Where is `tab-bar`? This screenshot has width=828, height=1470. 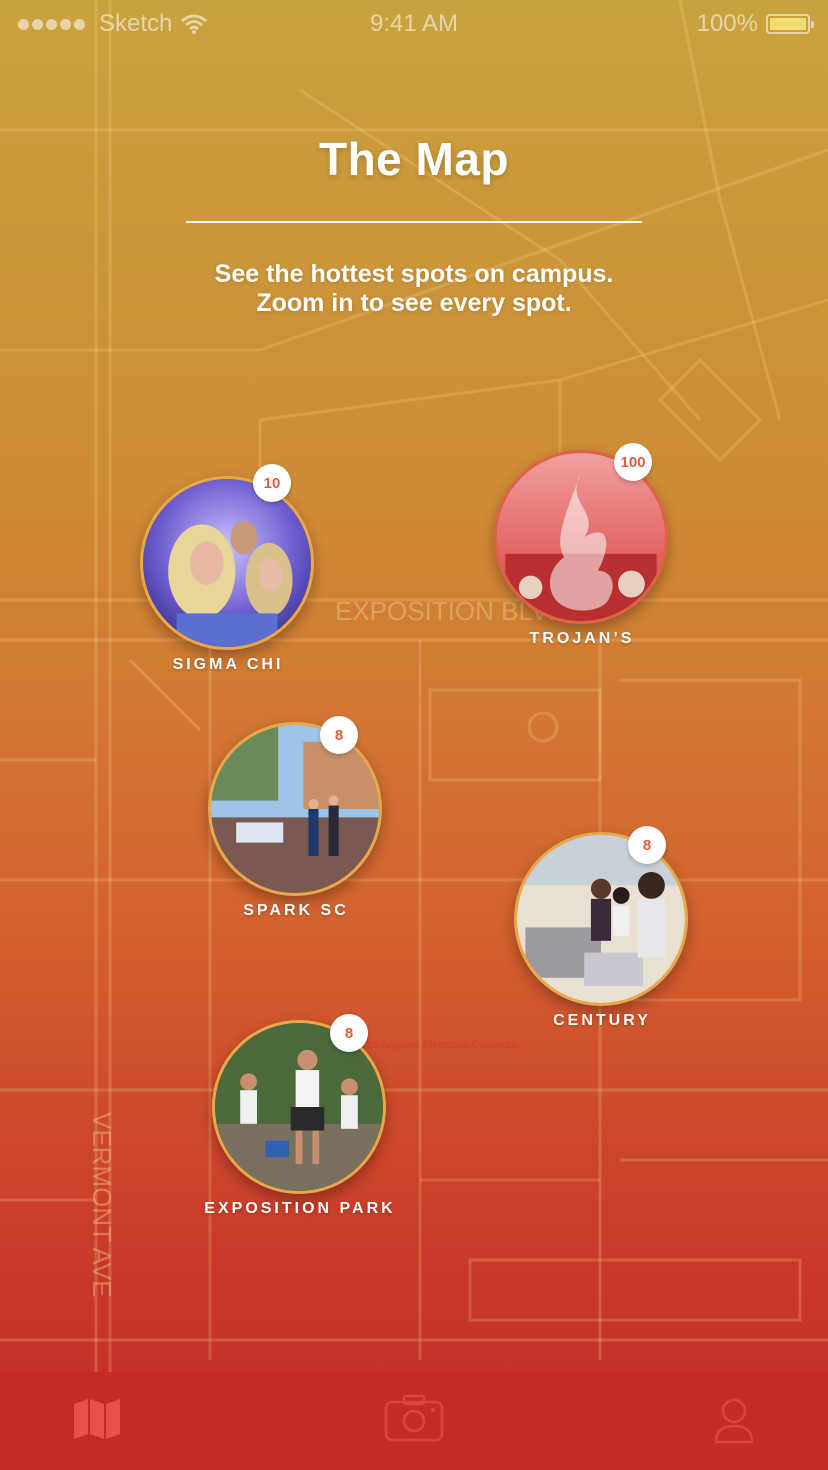
tab-bar is located at coordinates (414, 1421).